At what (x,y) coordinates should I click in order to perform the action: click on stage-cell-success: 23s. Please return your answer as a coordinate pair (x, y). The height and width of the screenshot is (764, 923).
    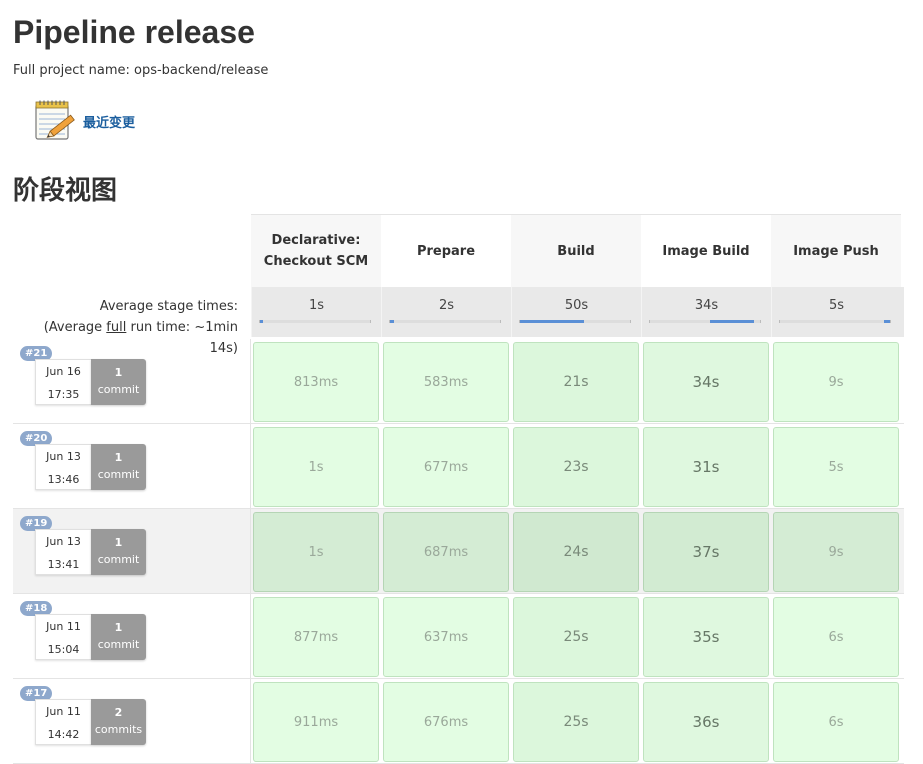
    Looking at the image, I should click on (576, 467).